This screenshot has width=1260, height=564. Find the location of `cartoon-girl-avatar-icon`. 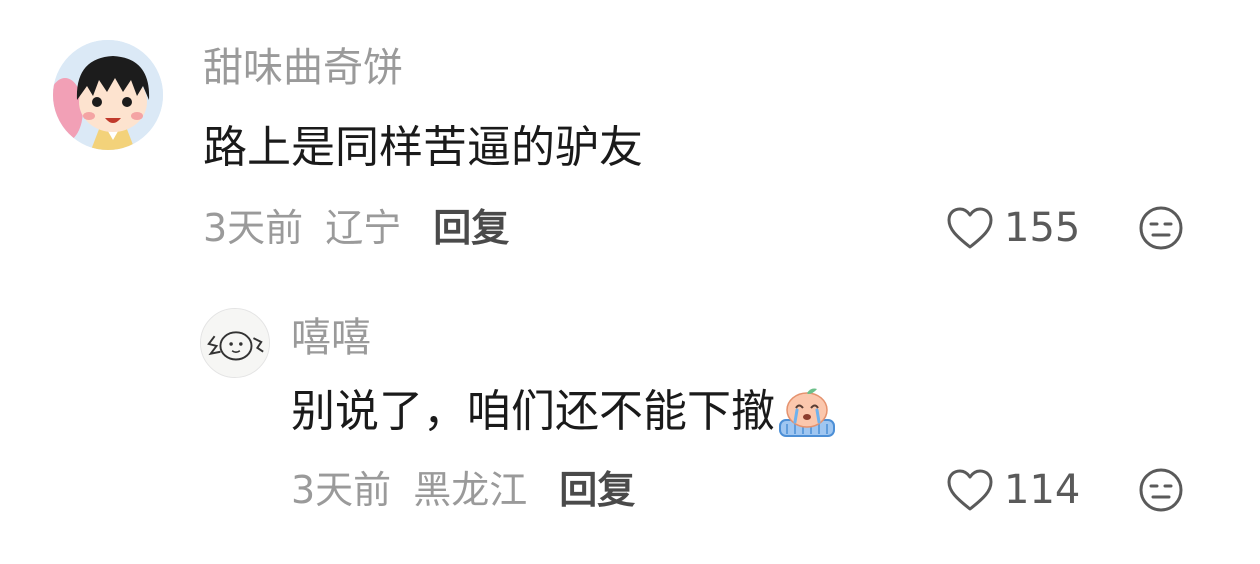

cartoon-girl-avatar-icon is located at coordinates (108, 95).